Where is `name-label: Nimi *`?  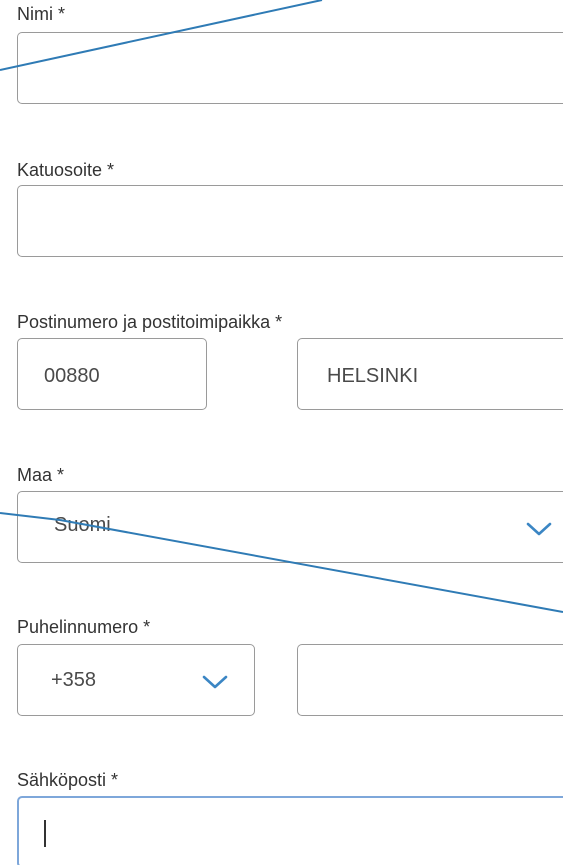 name-label: Nimi * is located at coordinates (41, 14).